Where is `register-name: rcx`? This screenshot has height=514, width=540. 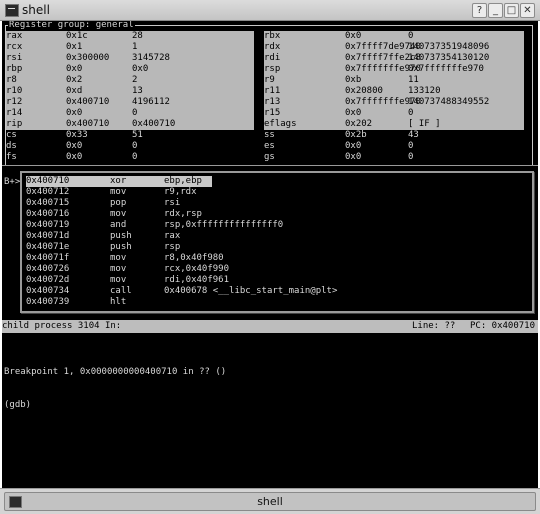
register-name: rcx is located at coordinates (14, 47).